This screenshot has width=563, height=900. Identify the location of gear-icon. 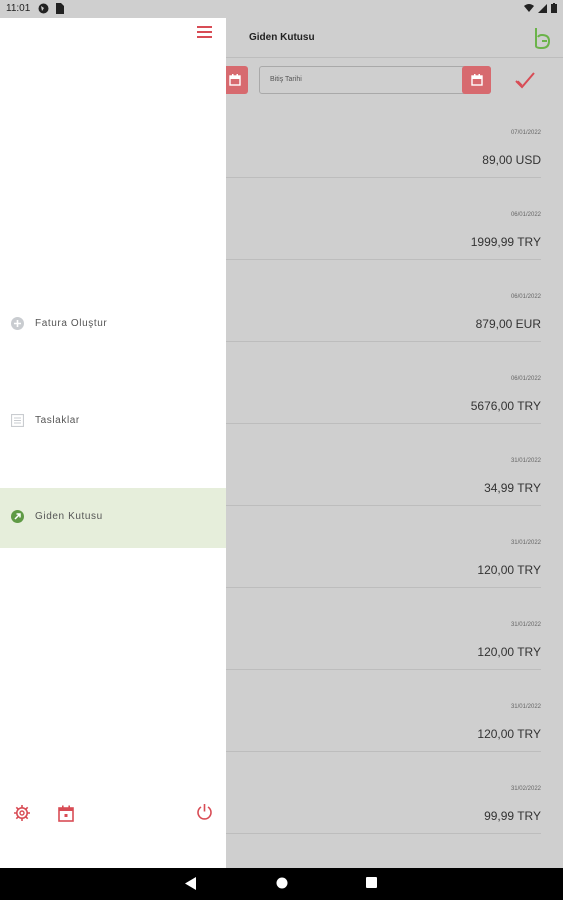
(22, 813).